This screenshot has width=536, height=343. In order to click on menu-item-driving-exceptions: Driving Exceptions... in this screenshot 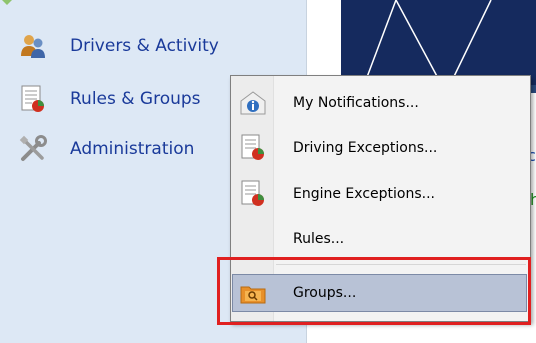, I will do `click(379, 148)`.